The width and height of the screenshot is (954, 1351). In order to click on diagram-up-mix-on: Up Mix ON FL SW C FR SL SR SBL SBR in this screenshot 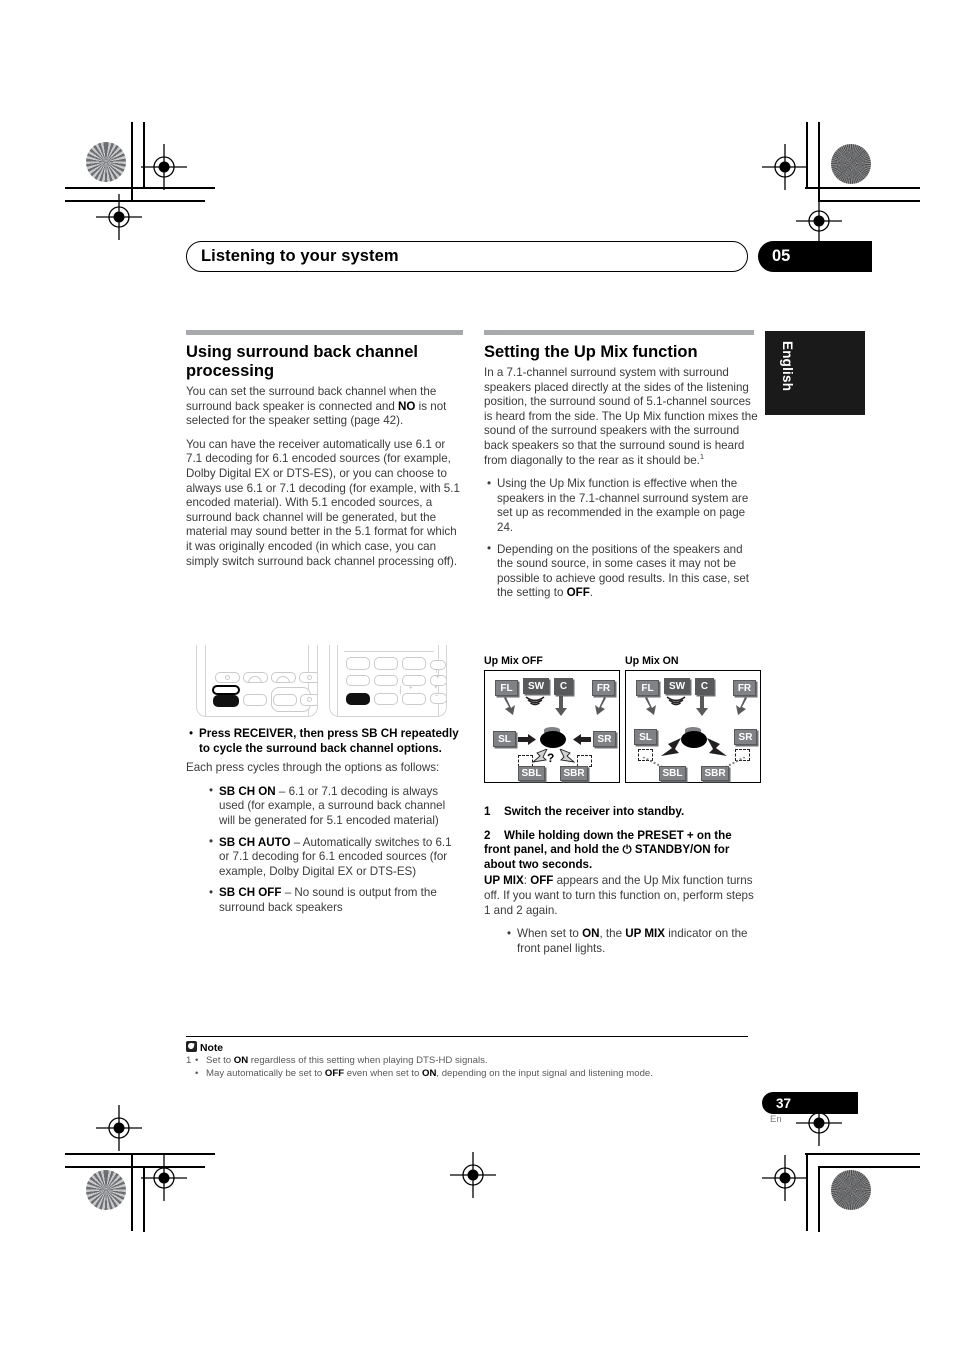, I will do `click(693, 719)`.